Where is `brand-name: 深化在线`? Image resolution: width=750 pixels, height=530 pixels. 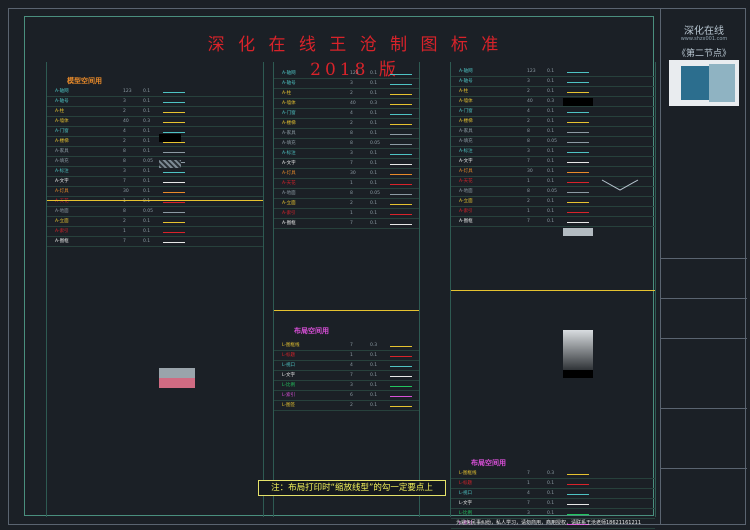
brand-name: 深化在线 is located at coordinates (704, 31).